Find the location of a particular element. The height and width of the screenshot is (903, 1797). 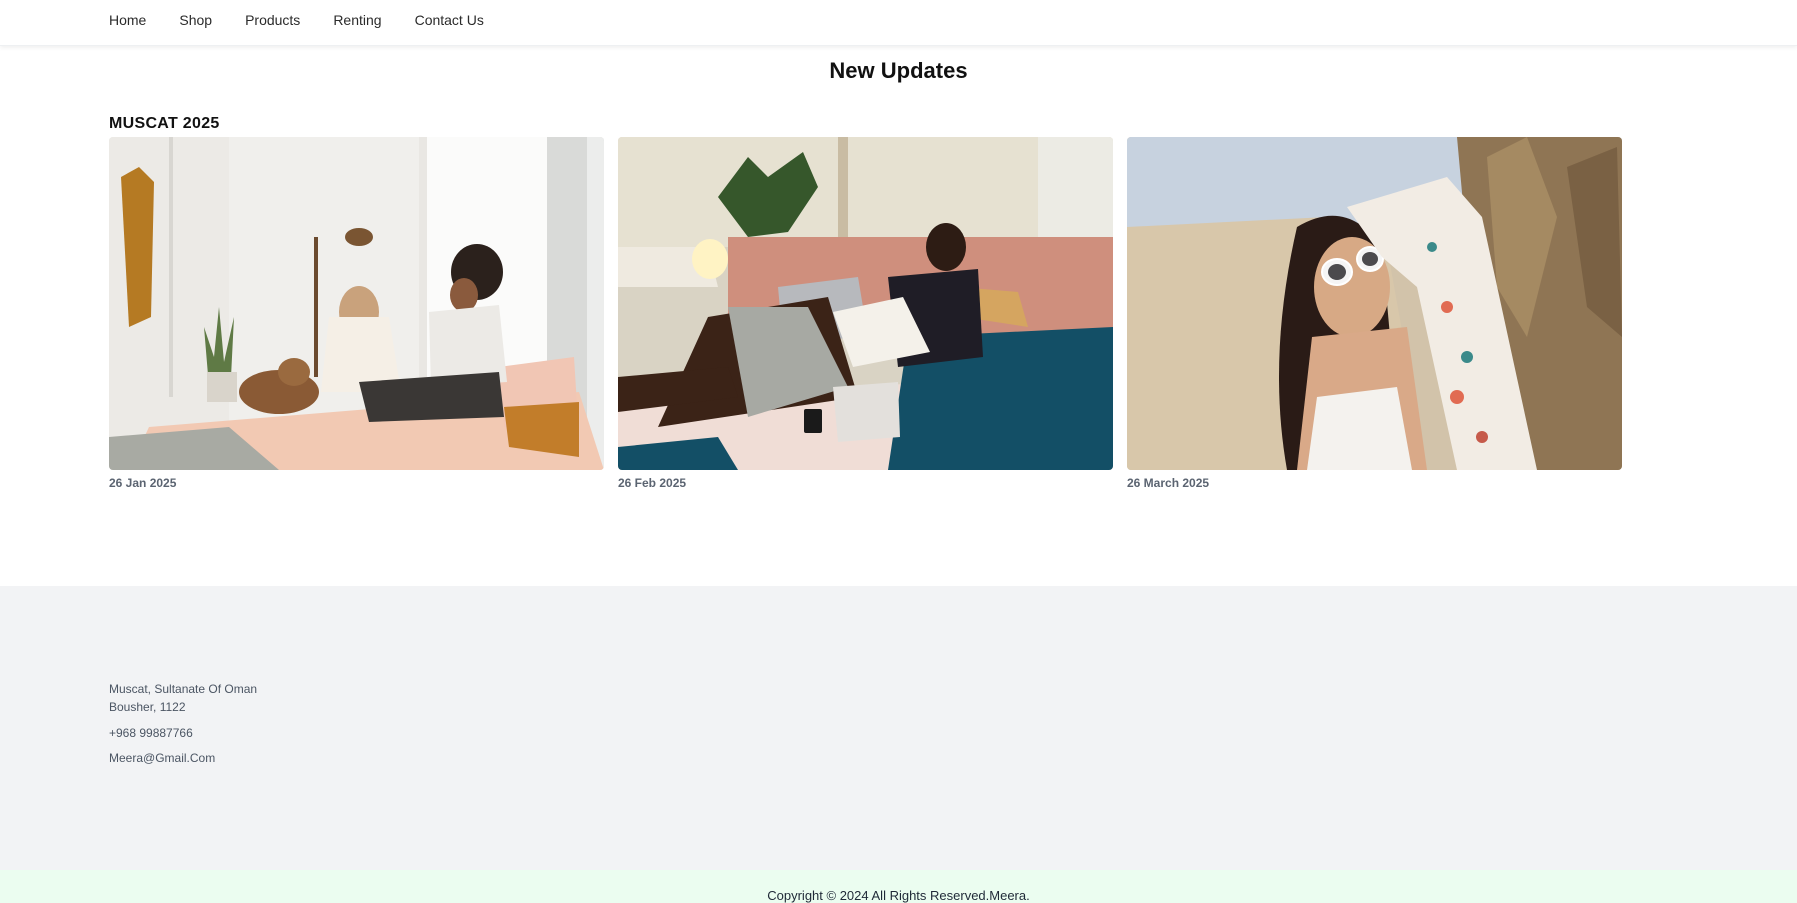

footer-address-line1: Muscat, Sultanate Of Oman is located at coordinates (183, 689).